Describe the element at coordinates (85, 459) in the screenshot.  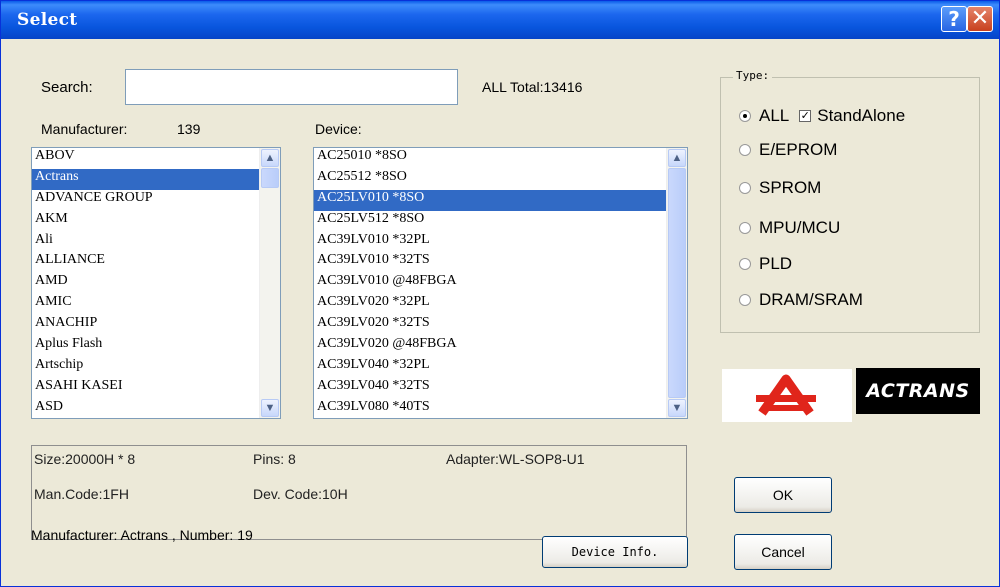
I see `size-value: Size:20000H * 8` at that location.